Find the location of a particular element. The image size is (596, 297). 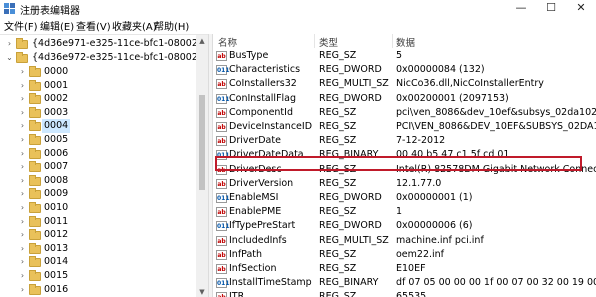

value-row: ab InfPath REG_SZ oem22.inf is located at coordinates (404, 255).